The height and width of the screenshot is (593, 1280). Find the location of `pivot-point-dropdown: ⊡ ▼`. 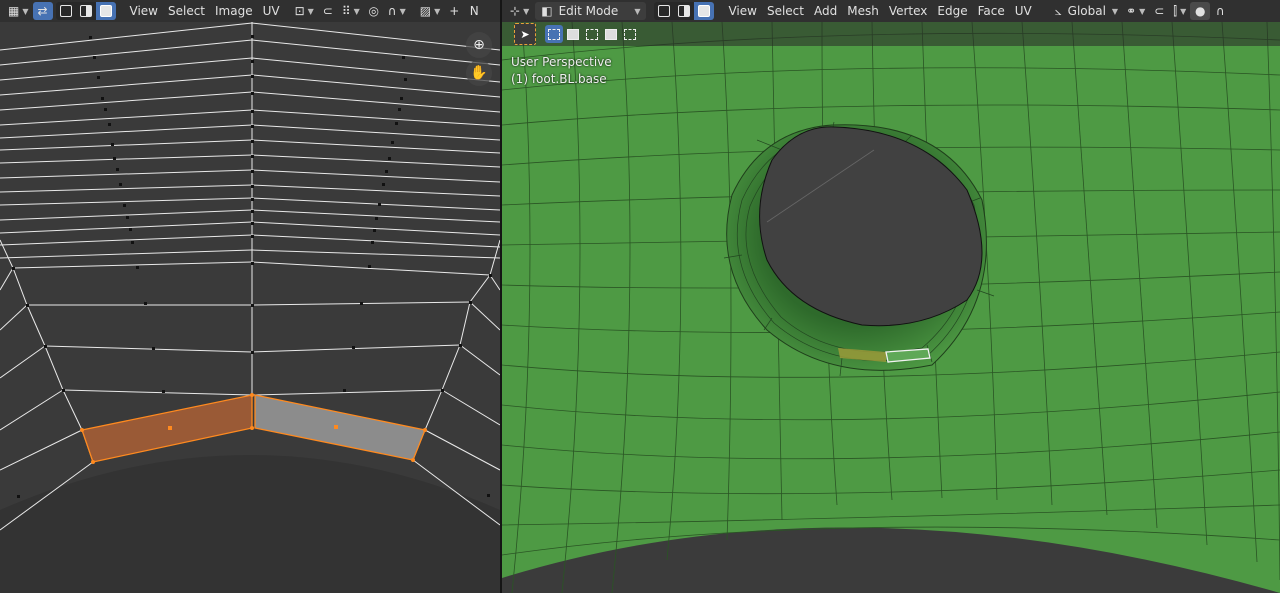

pivot-point-dropdown: ⊡ ▼ is located at coordinates (304, 11).